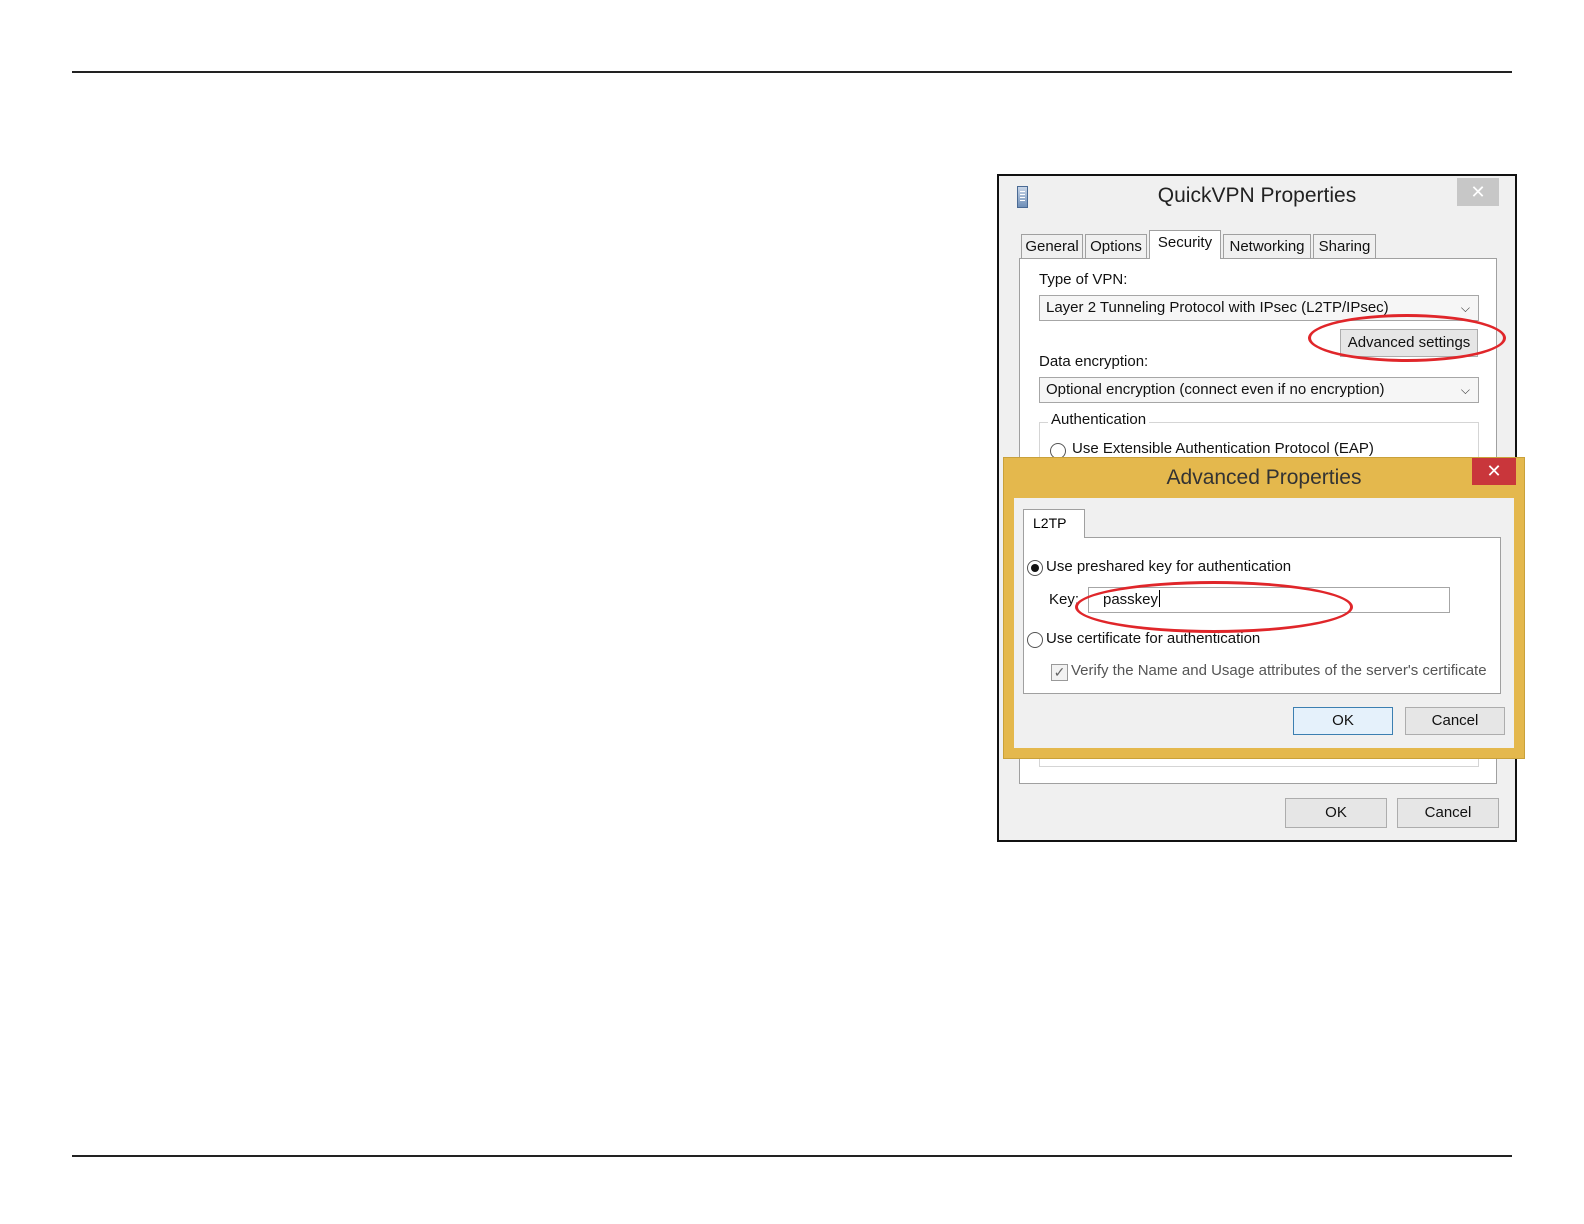 The height and width of the screenshot is (1224, 1584). What do you see at coordinates (1094, 361) in the screenshot?
I see `data-encryption-label: Data encryption:` at bounding box center [1094, 361].